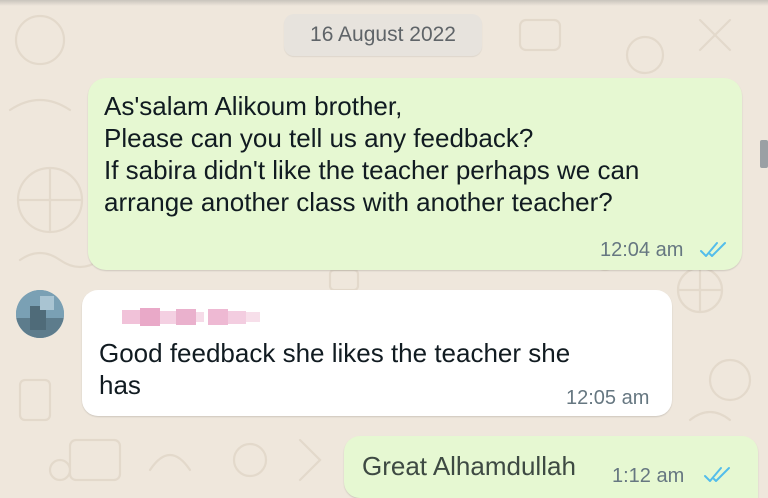 This screenshot has width=768, height=498. I want to click on blurred-sender-name, so click(191, 317).